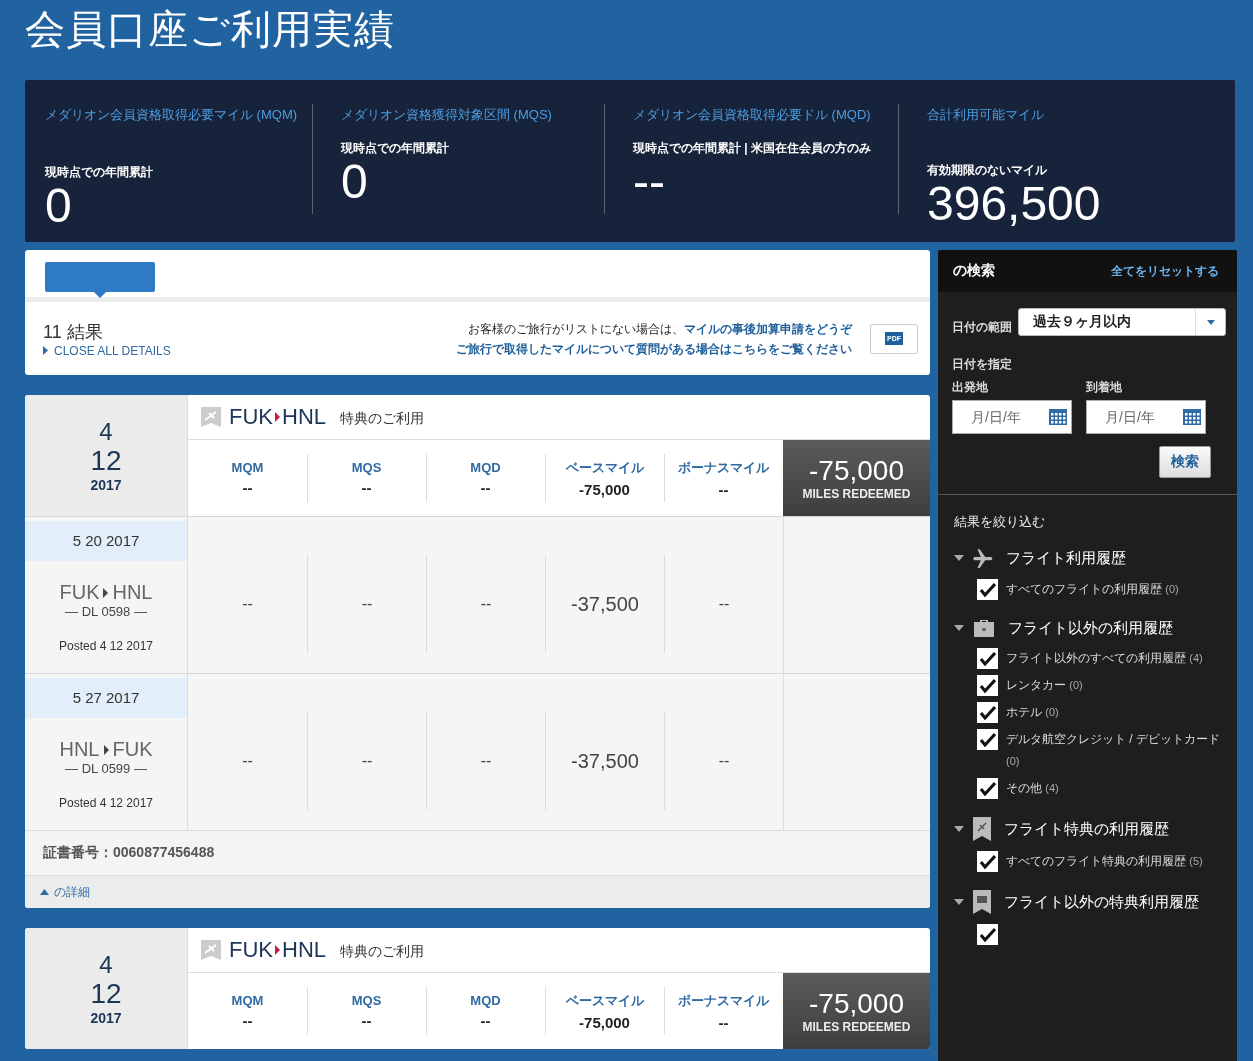 The image size is (1253, 1061). What do you see at coordinates (1116, 788) in the screenshot?
I see `filter-option: その他 (4)` at bounding box center [1116, 788].